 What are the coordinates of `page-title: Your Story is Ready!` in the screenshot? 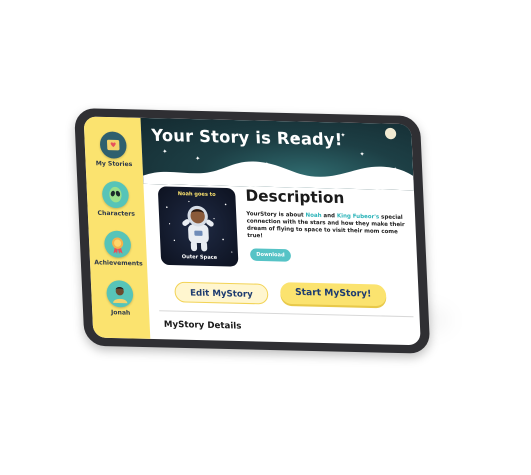 It's located at (246, 137).